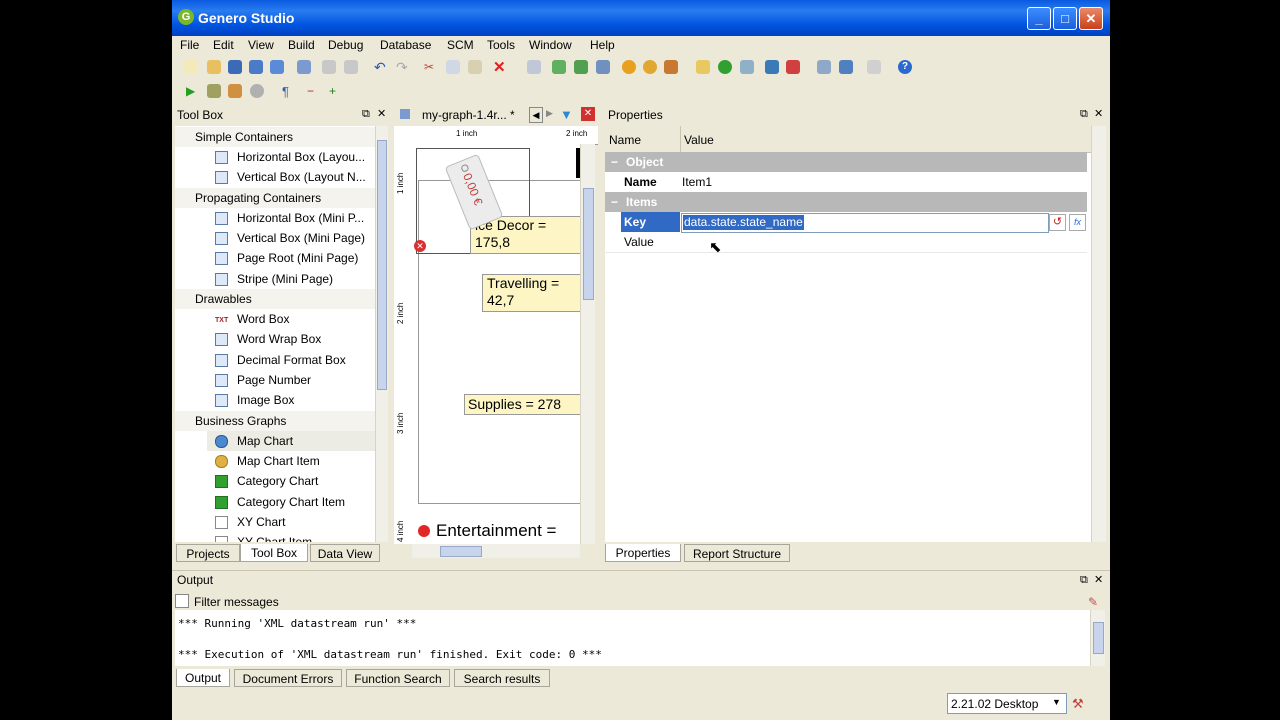 The width and height of the screenshot is (1280, 720). Describe the element at coordinates (275, 299) in the screenshot. I see `toolbox-category: Drawables` at that location.